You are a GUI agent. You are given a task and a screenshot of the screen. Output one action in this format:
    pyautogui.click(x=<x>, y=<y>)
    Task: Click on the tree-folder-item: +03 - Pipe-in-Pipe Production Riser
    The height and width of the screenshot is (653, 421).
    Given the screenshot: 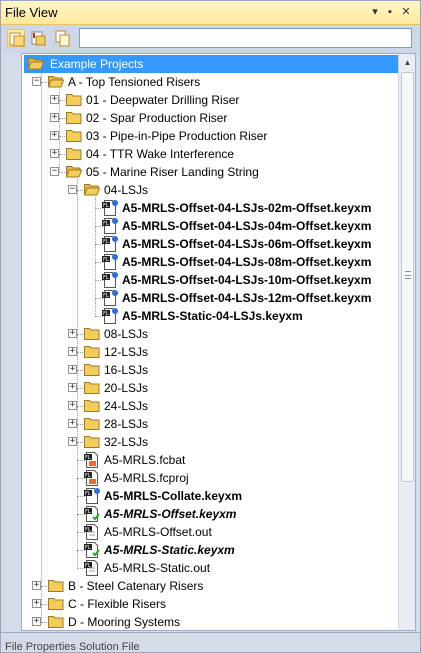 What is the action you would take?
    pyautogui.click(x=210, y=136)
    